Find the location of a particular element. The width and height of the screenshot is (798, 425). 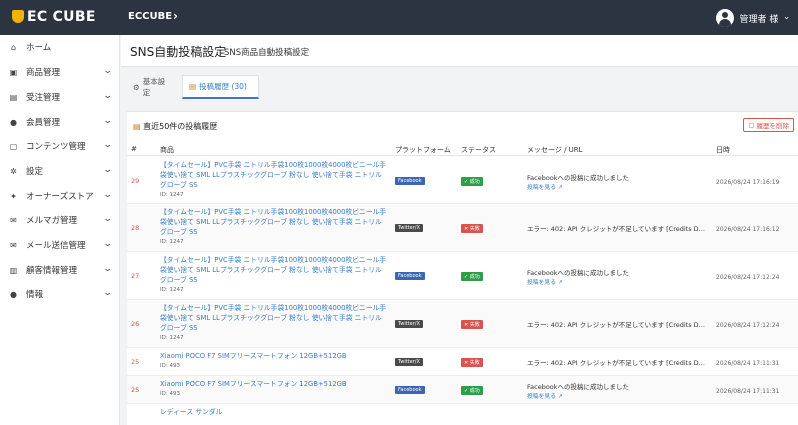

table-row: レディース サンダル is located at coordinates (462, 414).